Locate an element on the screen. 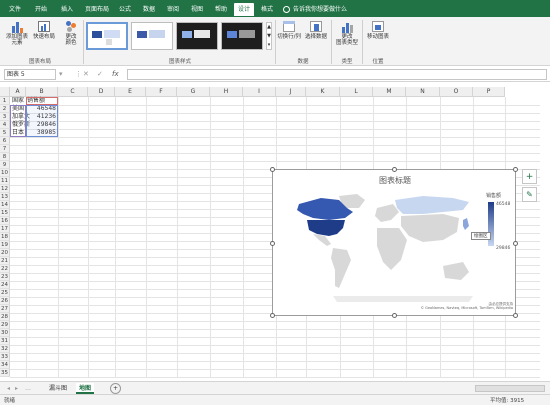 The height and width of the screenshot is (405, 550). row-header: 2 is located at coordinates (5, 109).